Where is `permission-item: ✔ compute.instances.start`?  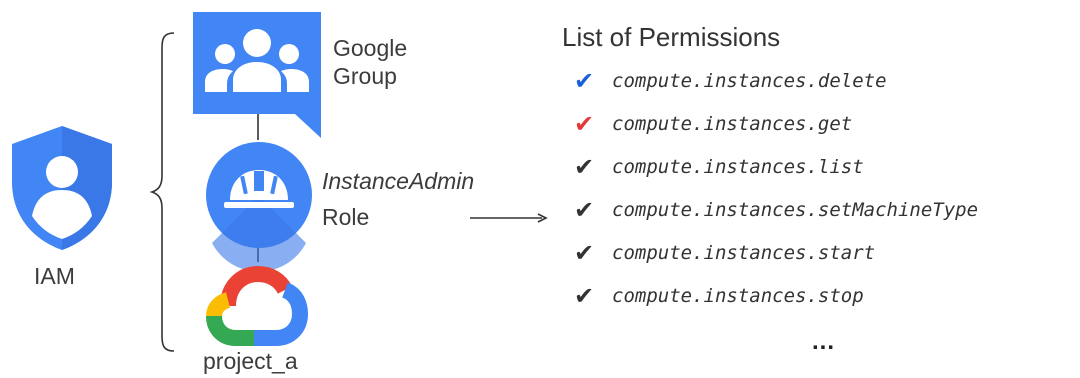 permission-item: ✔ compute.instances.start is located at coordinates (724, 253).